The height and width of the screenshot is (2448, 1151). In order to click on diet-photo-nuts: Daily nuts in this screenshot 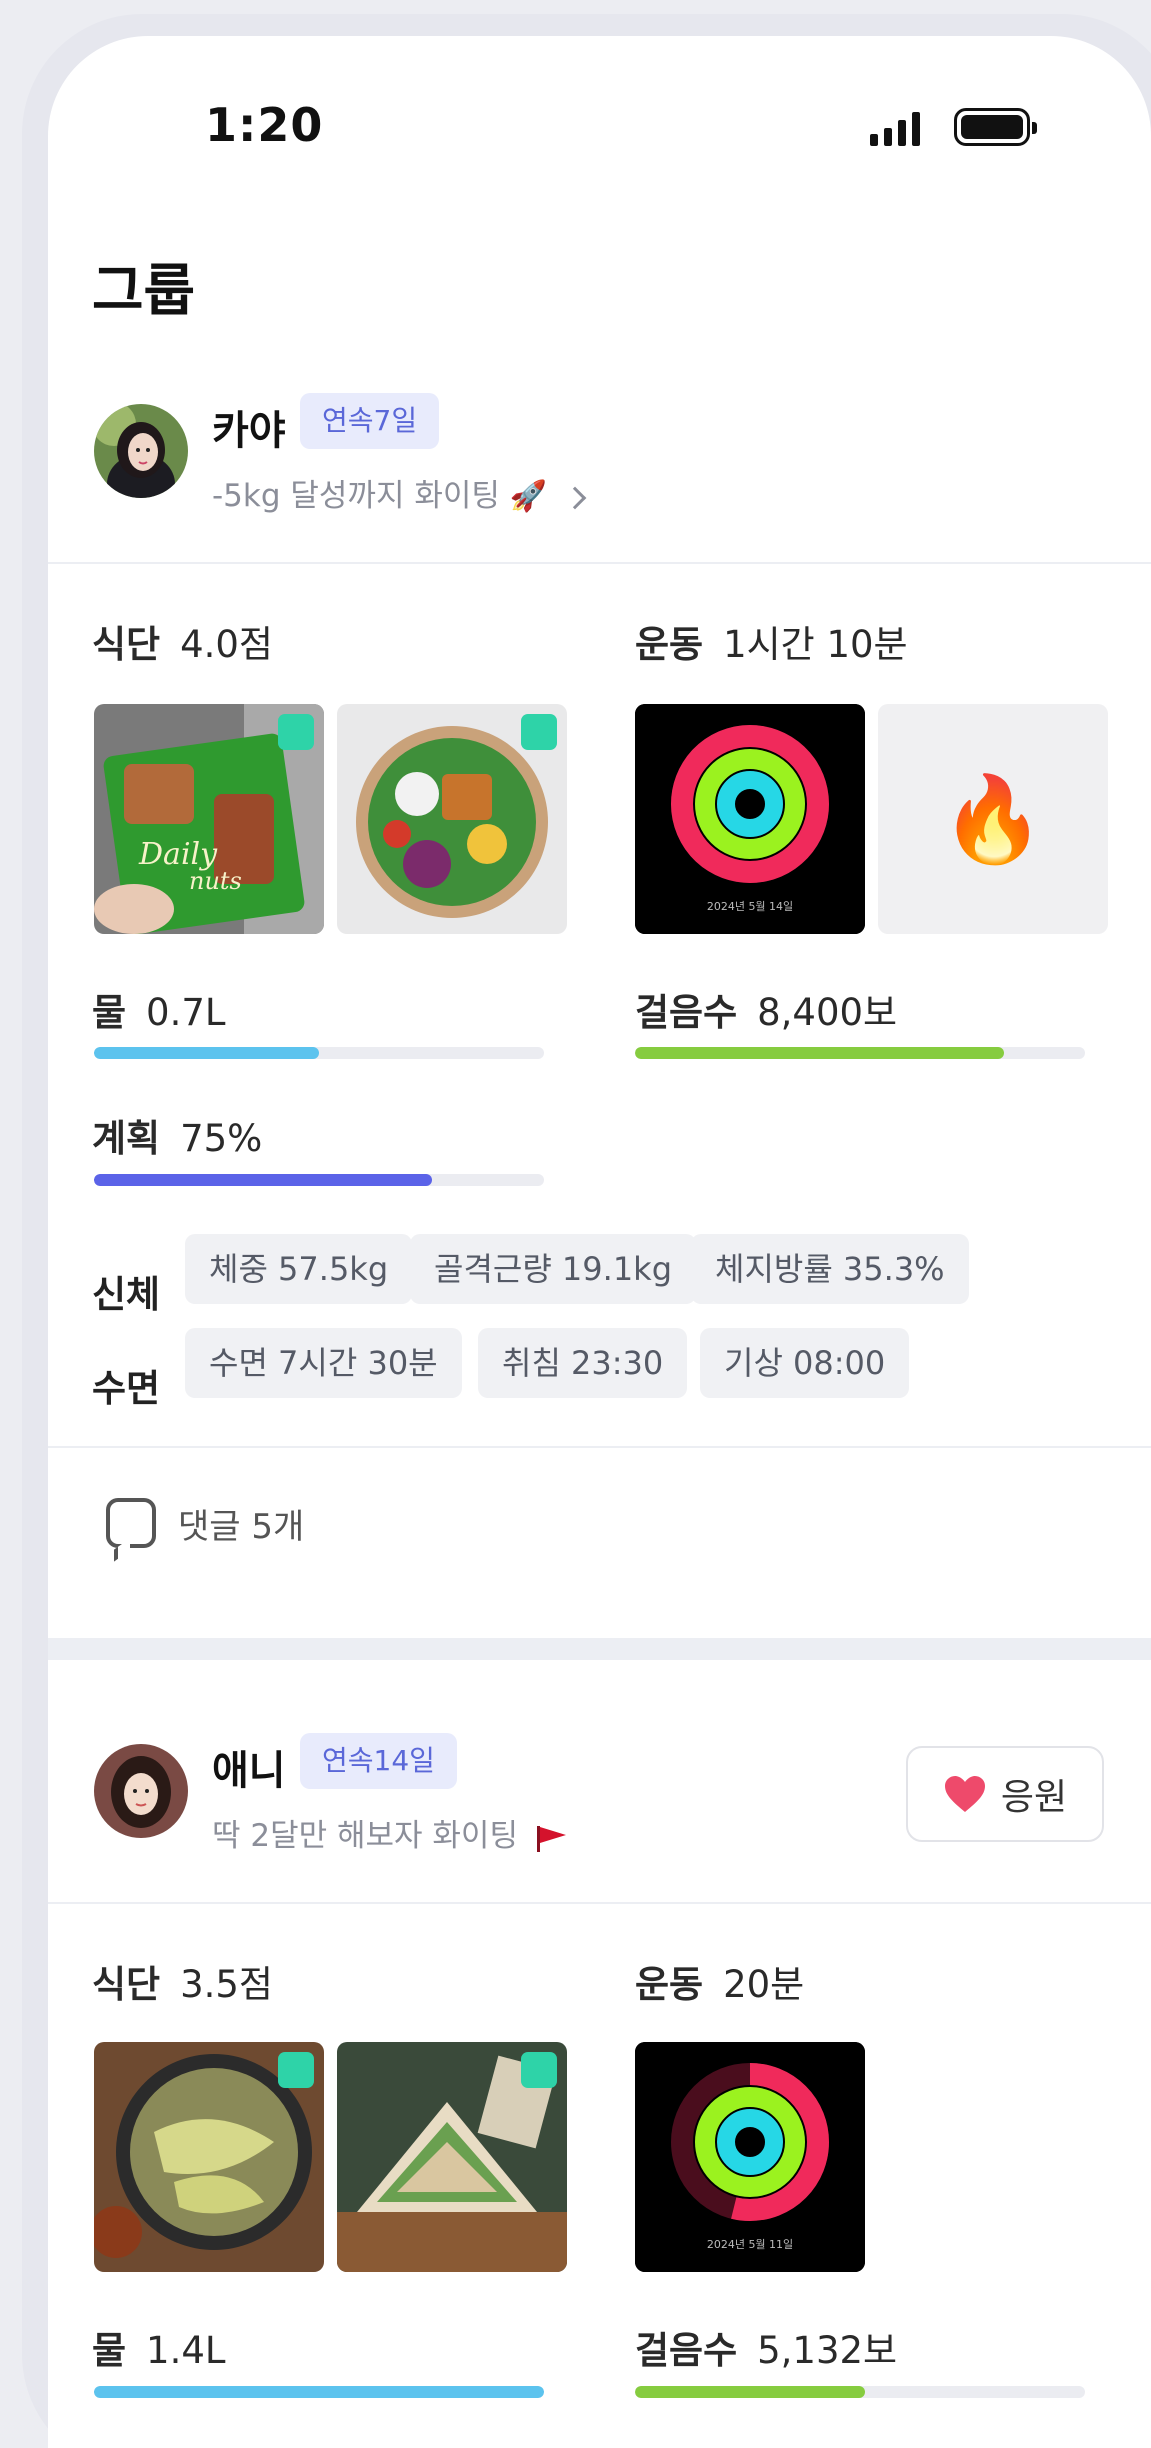, I will do `click(209, 819)`.